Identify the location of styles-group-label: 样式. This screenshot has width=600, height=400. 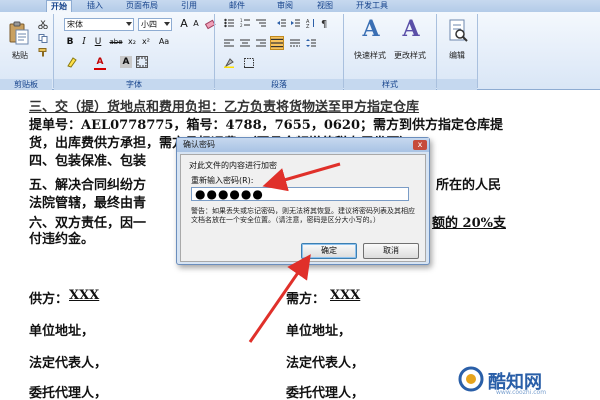
(390, 84).